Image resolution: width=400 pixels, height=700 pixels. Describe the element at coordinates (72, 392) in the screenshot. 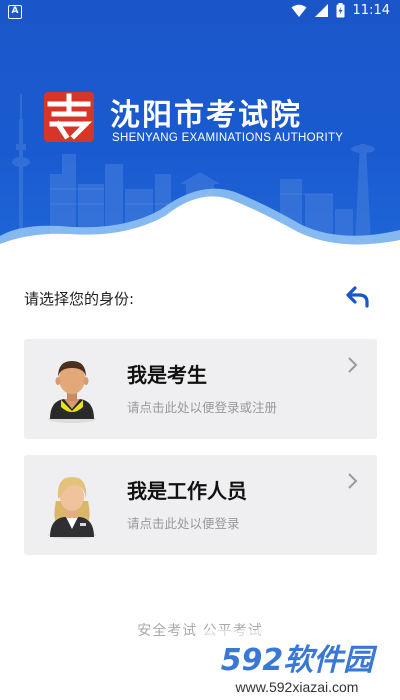

I see `male-student-avatar` at that location.